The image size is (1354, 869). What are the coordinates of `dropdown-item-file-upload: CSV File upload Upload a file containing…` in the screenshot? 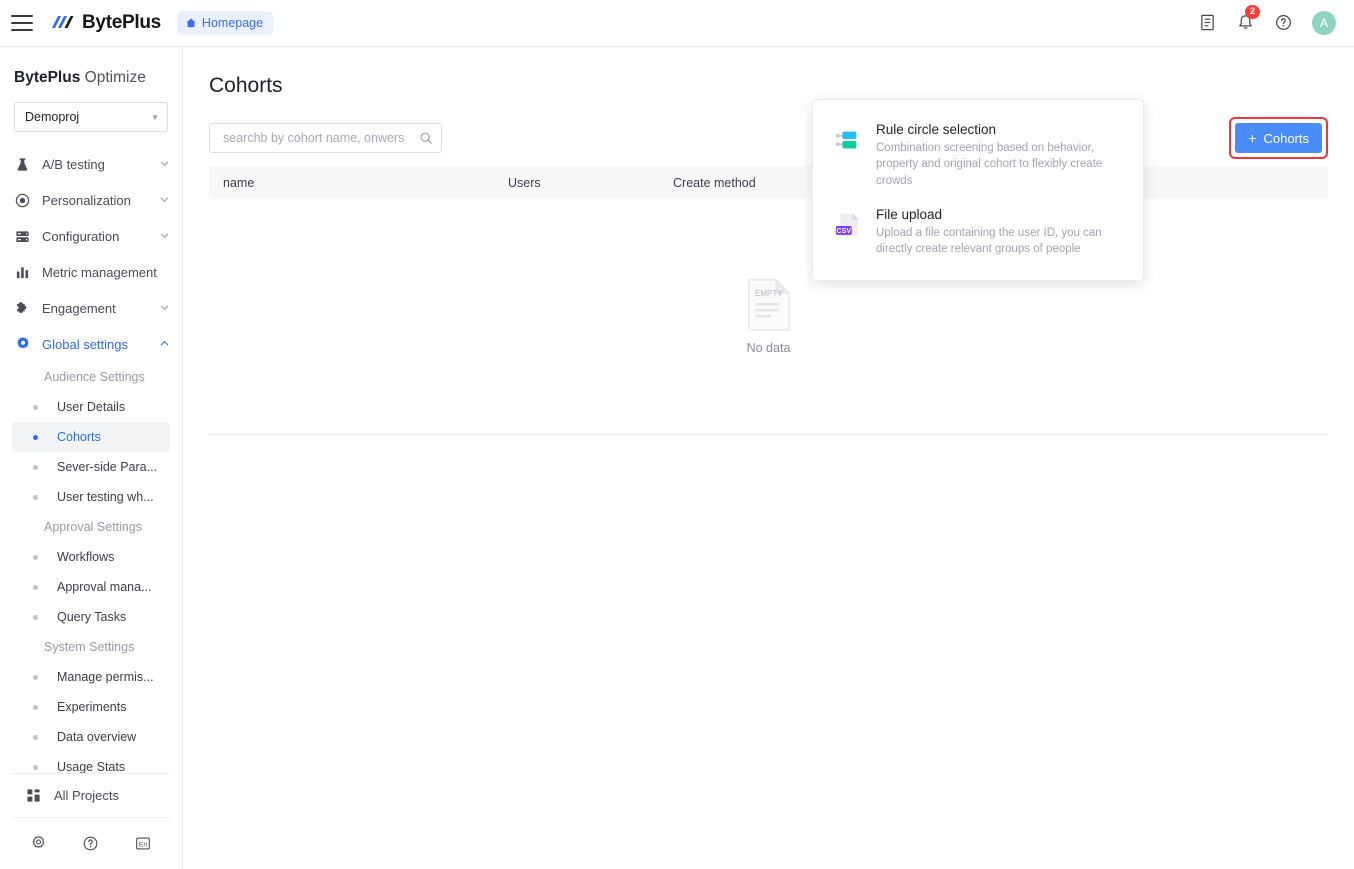 It's located at (978, 232).